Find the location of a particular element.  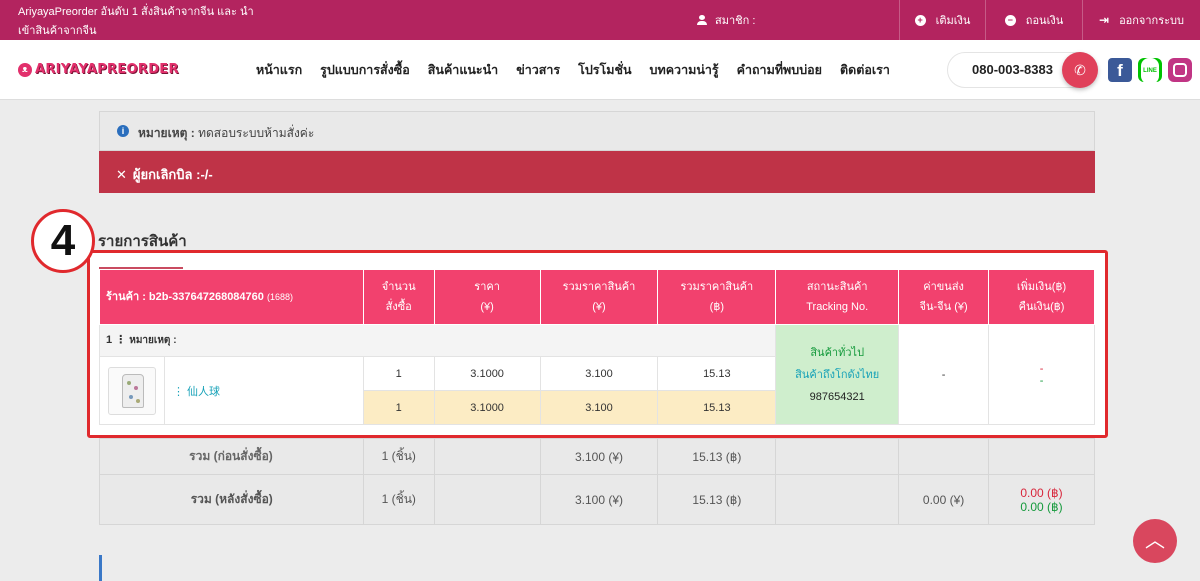

adjust-cell: - - is located at coordinates (1041, 374).